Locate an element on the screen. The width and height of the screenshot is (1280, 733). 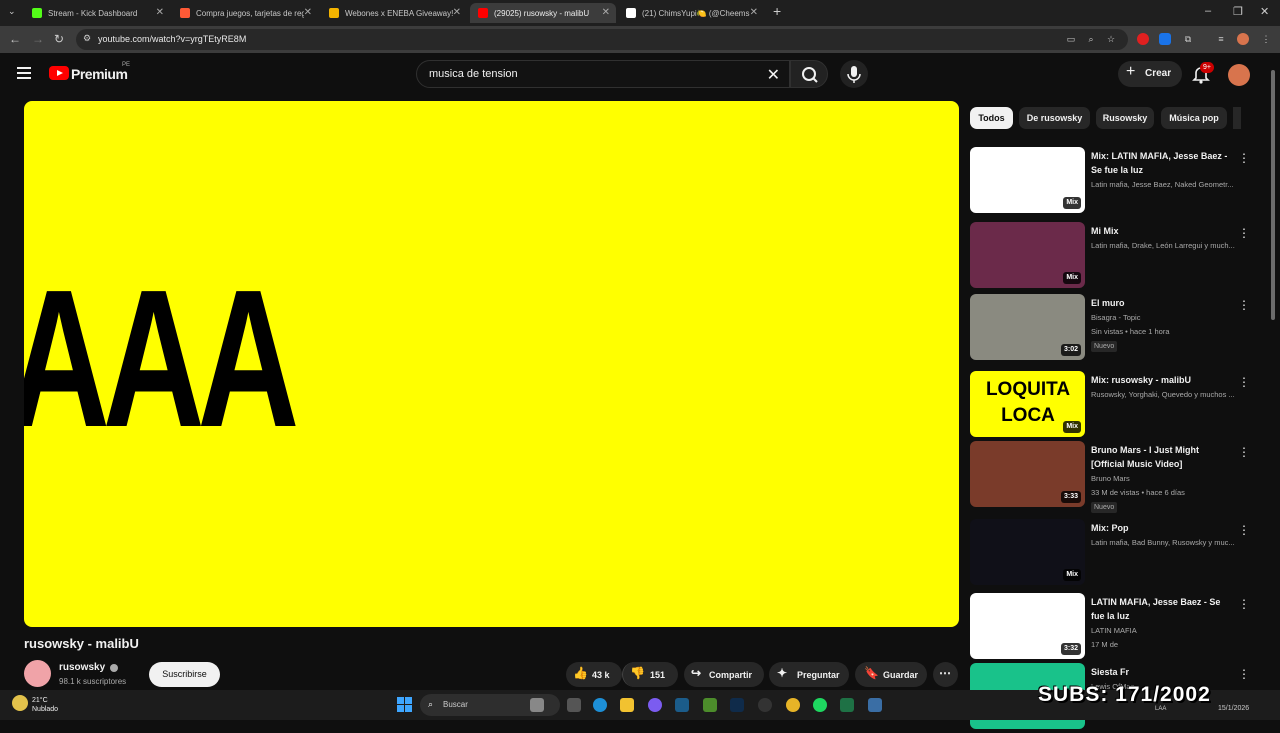
browser-tab: (21) ChimsYupi🍋 (@CheemsP ✕ is located at coordinates (691, 13).